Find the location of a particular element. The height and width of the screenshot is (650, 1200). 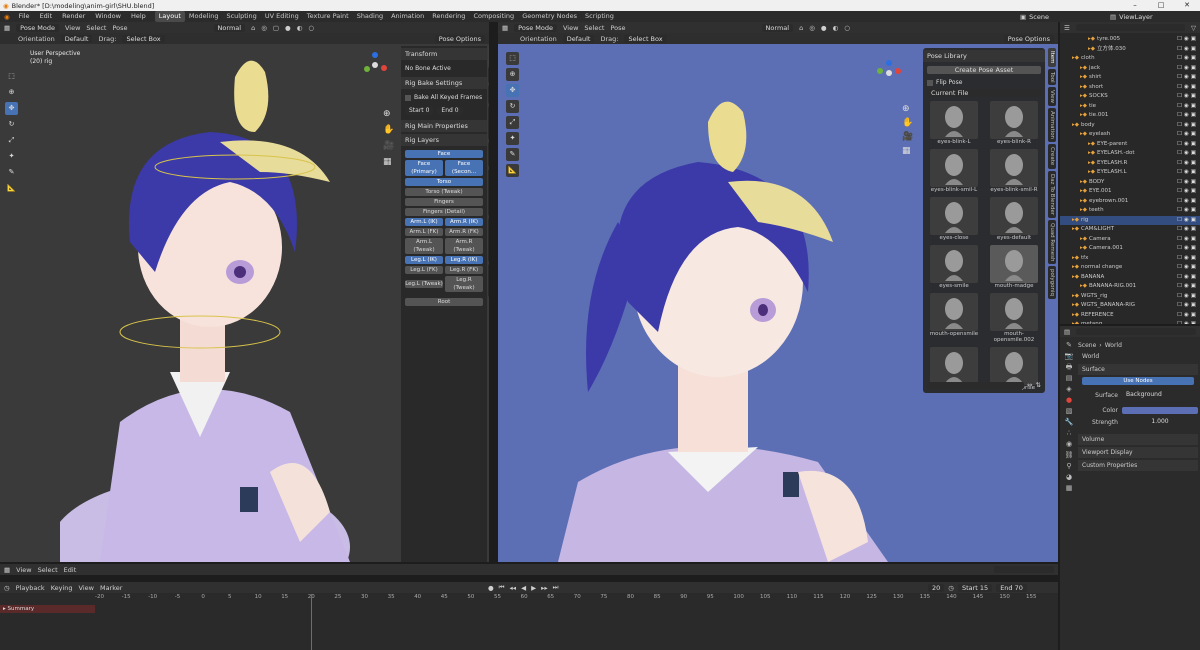

surface-panel: Surface is located at coordinates (1138, 369).